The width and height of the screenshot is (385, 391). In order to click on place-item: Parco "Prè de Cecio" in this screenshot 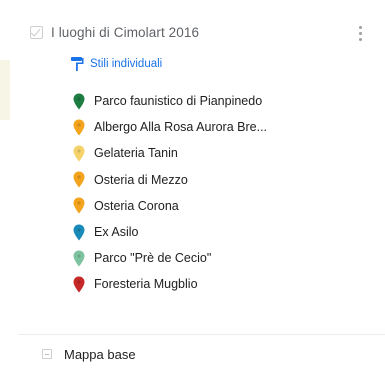, I will do `click(170, 258)`.